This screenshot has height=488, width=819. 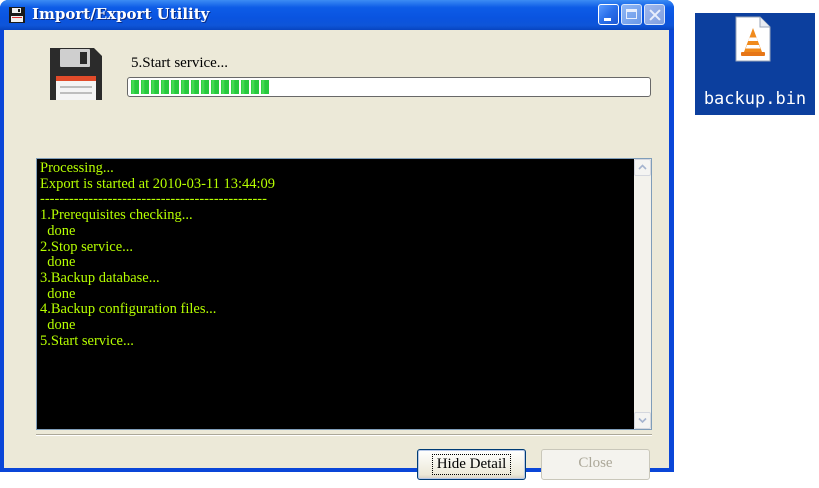 I want to click on vlc-cone-icon, so click(x=753, y=39).